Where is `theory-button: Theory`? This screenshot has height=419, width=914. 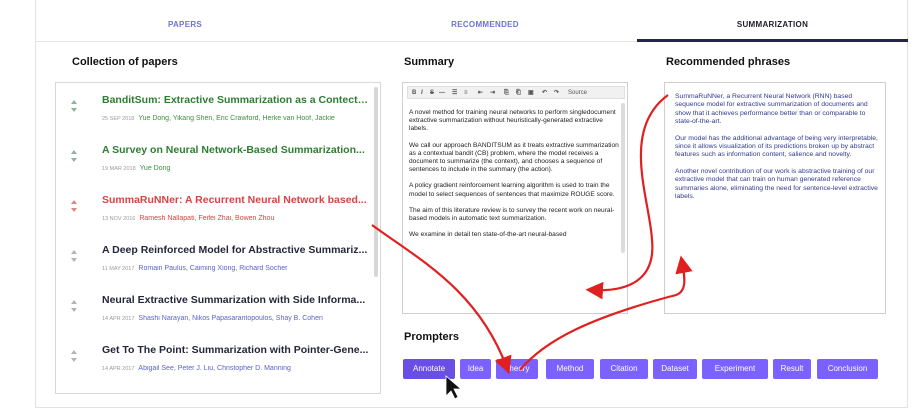 theory-button: Theory is located at coordinates (517, 369).